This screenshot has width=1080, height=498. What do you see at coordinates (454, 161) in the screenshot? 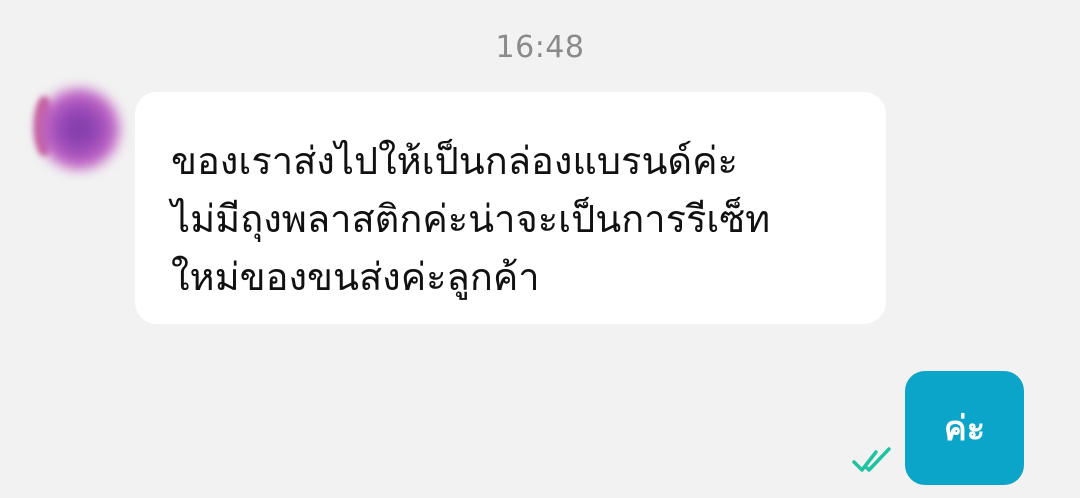
I see `incoming-message-line: ของเราส่งไปให้เป็นกล่องแบรนด์ค่ะ` at bounding box center [454, 161].